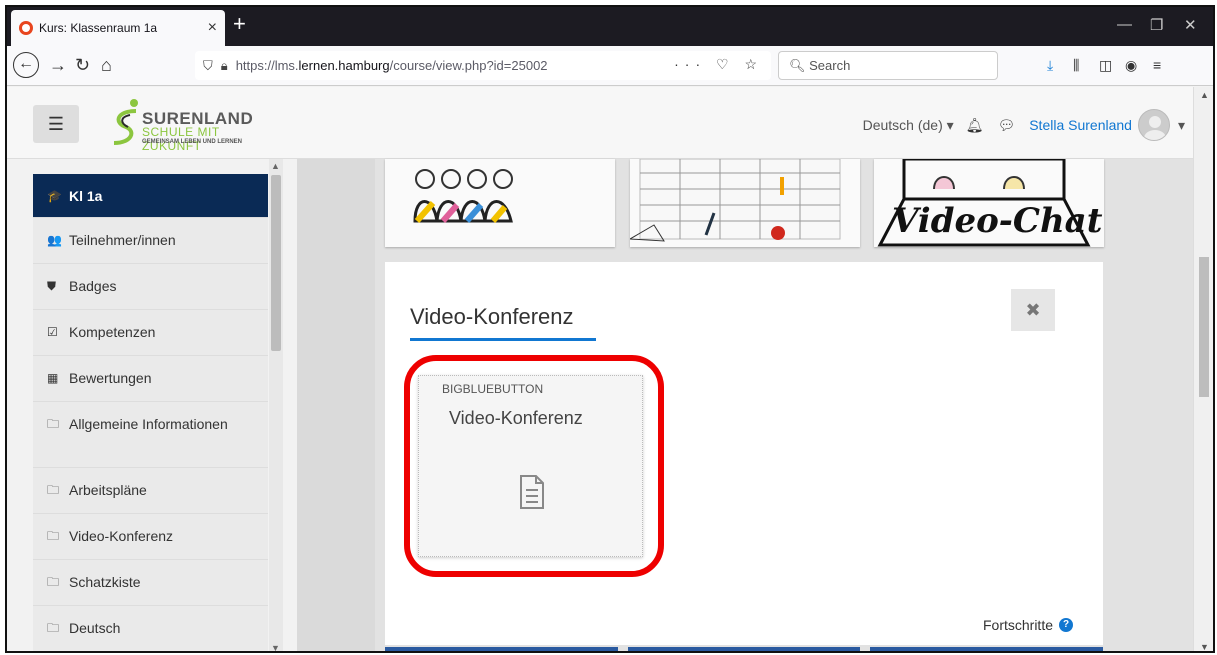 This screenshot has width=1217, height=655. I want to click on title-underline, so click(503, 339).